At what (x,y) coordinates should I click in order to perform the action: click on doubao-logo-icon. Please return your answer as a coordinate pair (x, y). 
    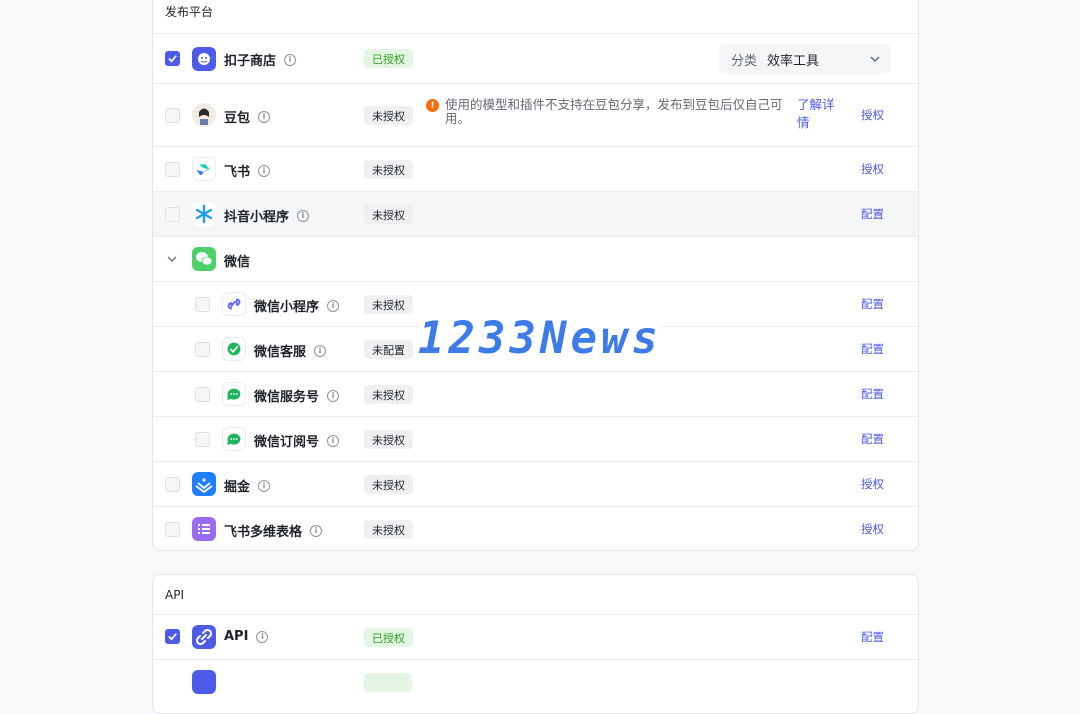
    Looking at the image, I should click on (204, 115).